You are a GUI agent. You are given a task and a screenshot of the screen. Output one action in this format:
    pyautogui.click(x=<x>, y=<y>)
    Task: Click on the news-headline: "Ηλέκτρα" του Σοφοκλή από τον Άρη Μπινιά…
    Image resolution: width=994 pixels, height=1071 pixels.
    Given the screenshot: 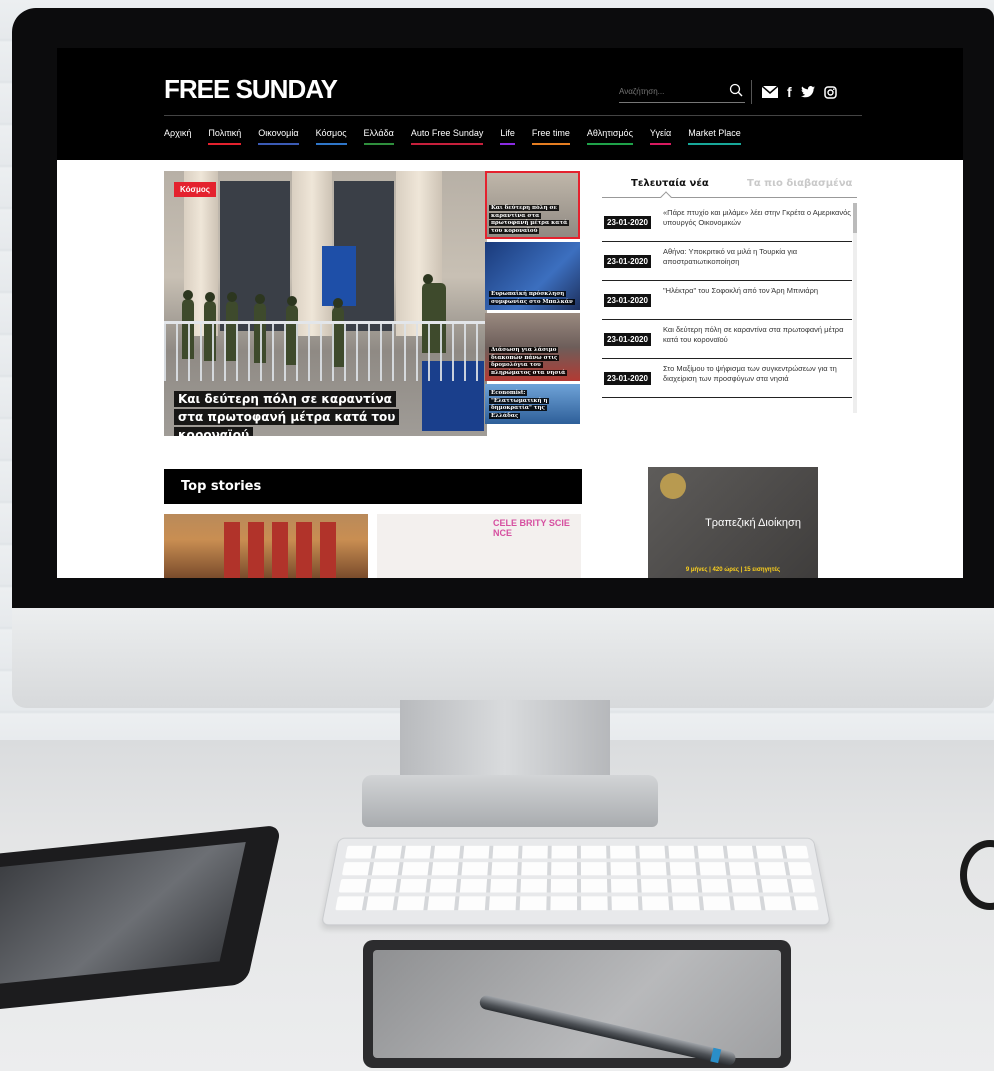 What is the action you would take?
    pyautogui.click(x=758, y=291)
    